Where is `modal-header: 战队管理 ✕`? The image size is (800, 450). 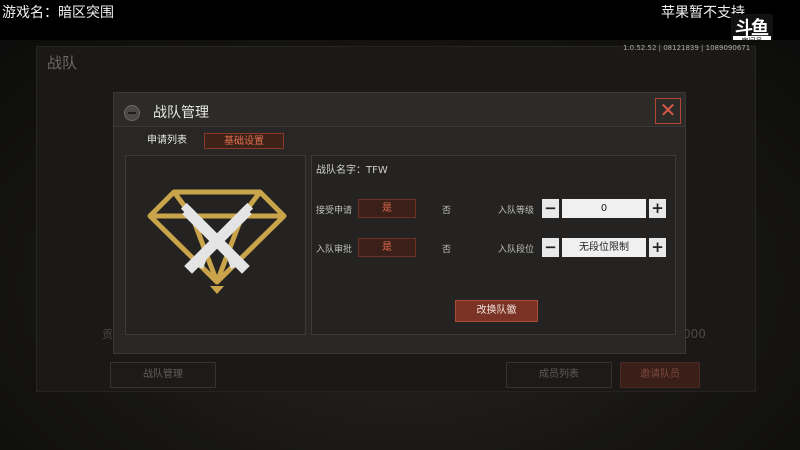 modal-header: 战队管理 ✕ is located at coordinates (399, 110).